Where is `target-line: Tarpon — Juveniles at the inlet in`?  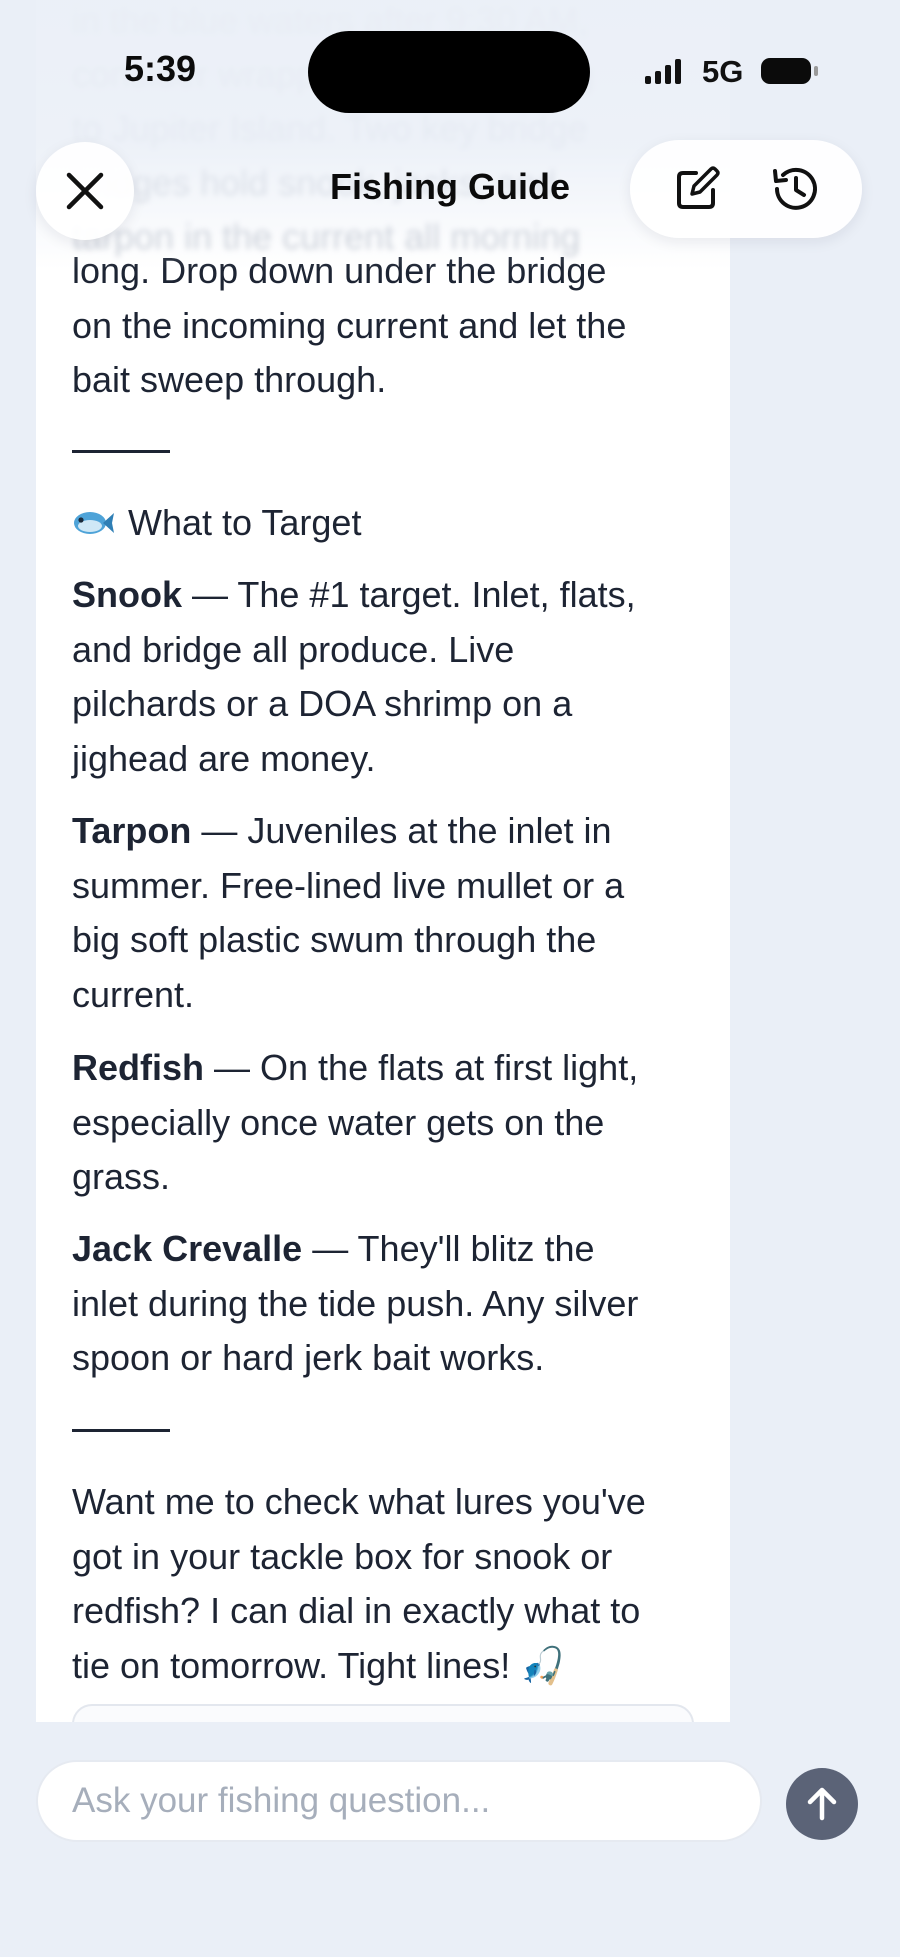 target-line: Tarpon — Juveniles at the inlet in is located at coordinates (386, 831).